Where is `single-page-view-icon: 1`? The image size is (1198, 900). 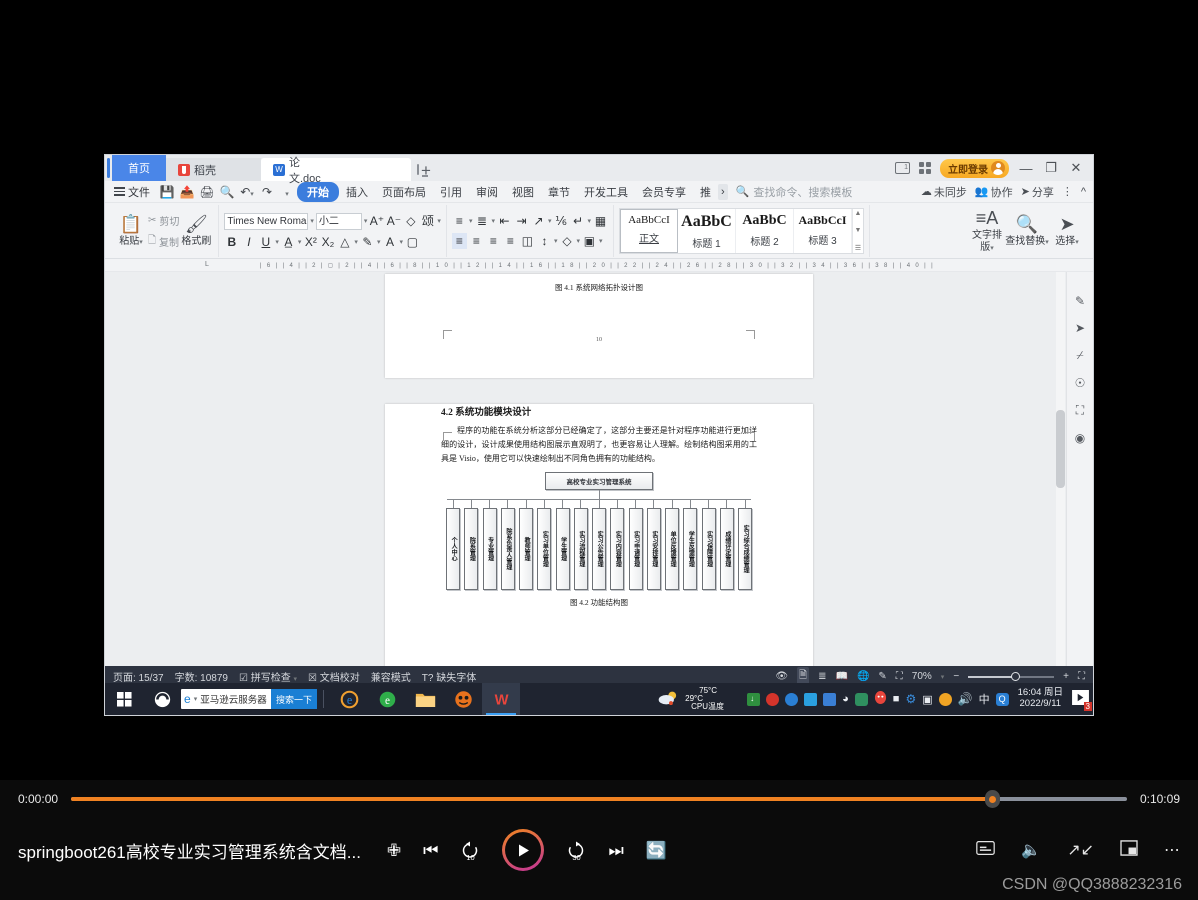 single-page-view-icon: 1 is located at coordinates (902, 168).